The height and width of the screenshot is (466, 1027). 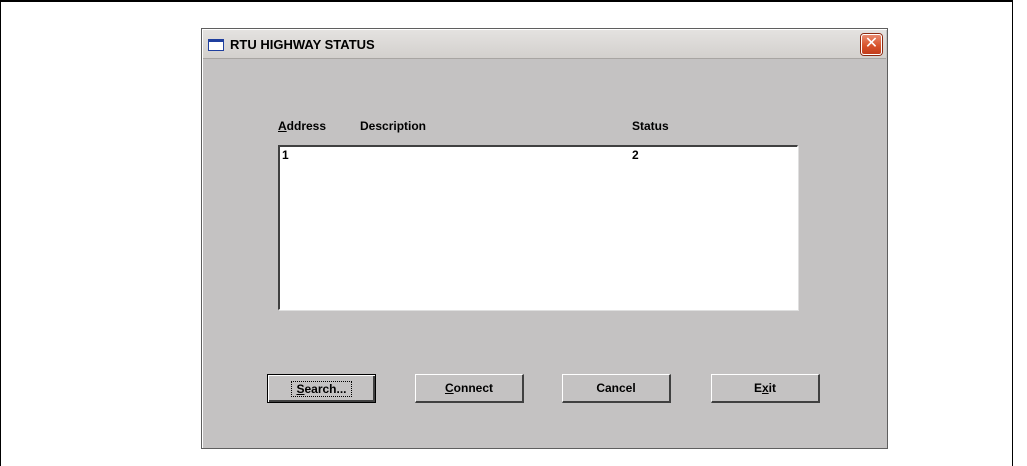 What do you see at coordinates (282, 126) in the screenshot?
I see `address-accel-key: A` at bounding box center [282, 126].